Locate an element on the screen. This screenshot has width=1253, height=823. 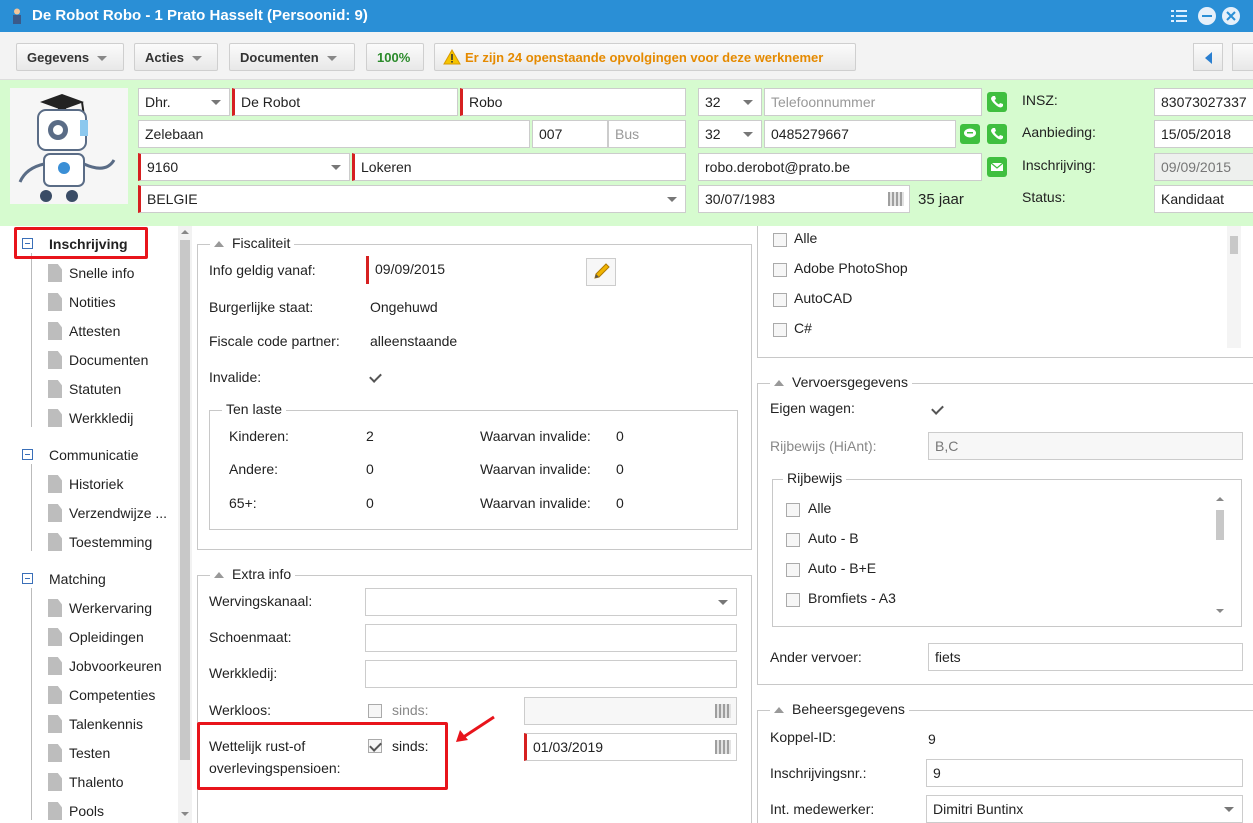
birthdate-input: 30/07/1983 is located at coordinates (804, 199).